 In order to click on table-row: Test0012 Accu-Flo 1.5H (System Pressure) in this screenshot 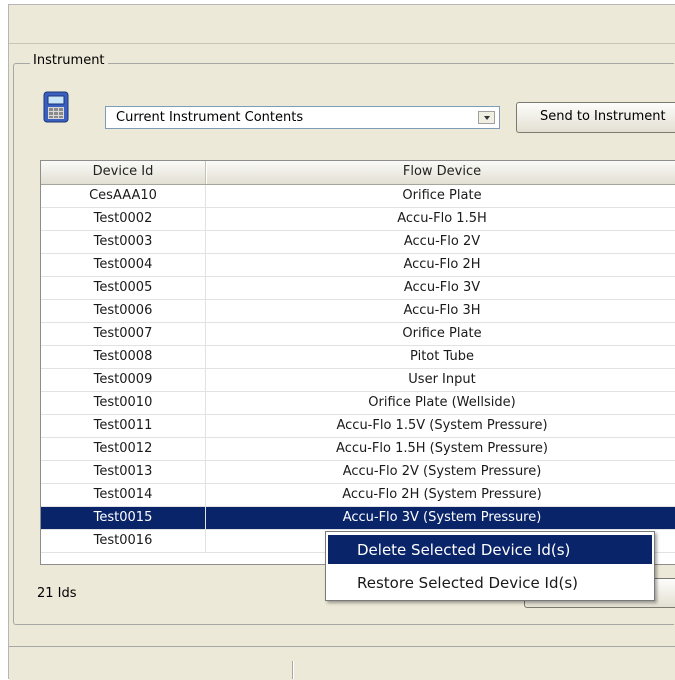, I will do `click(358, 449)`.